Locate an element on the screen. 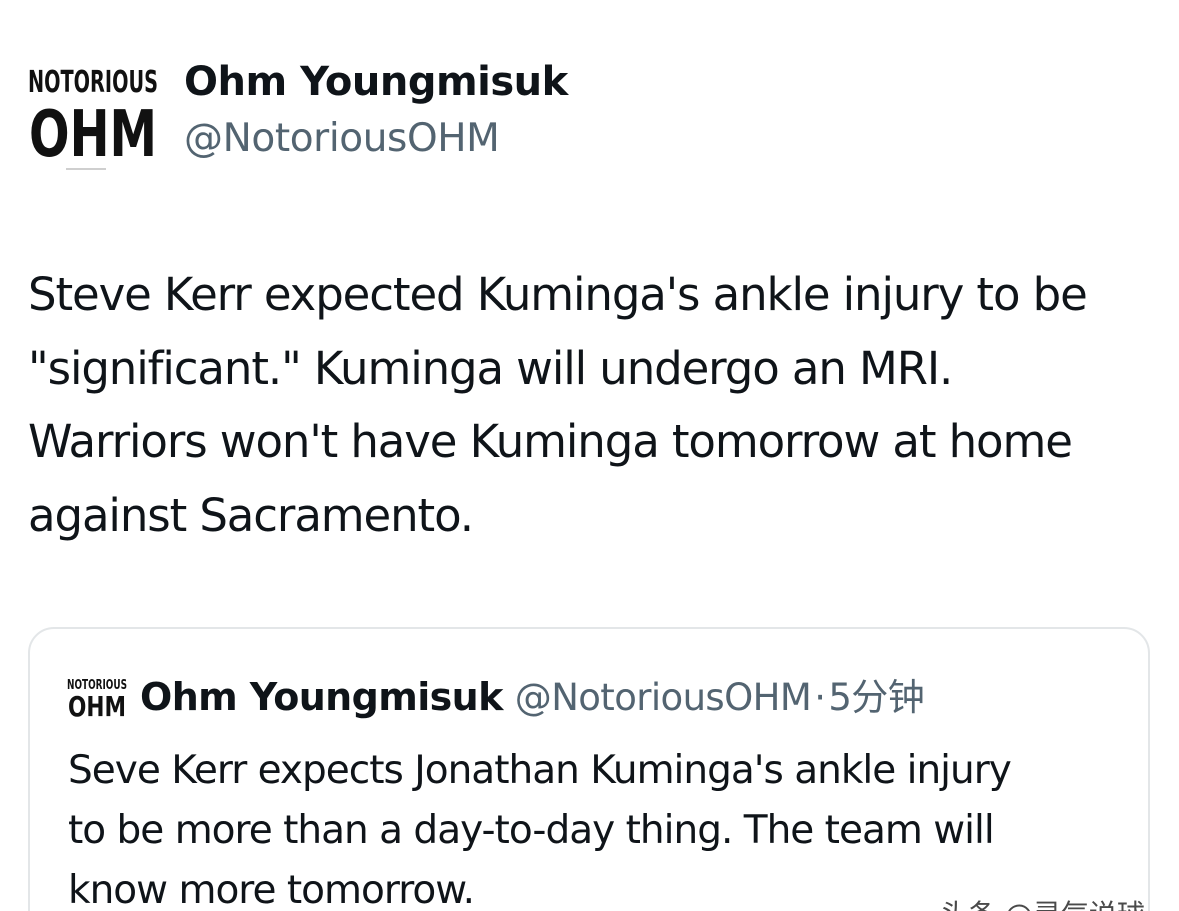  quoted-author-handle: @NotoriousOHM is located at coordinates (663, 697).